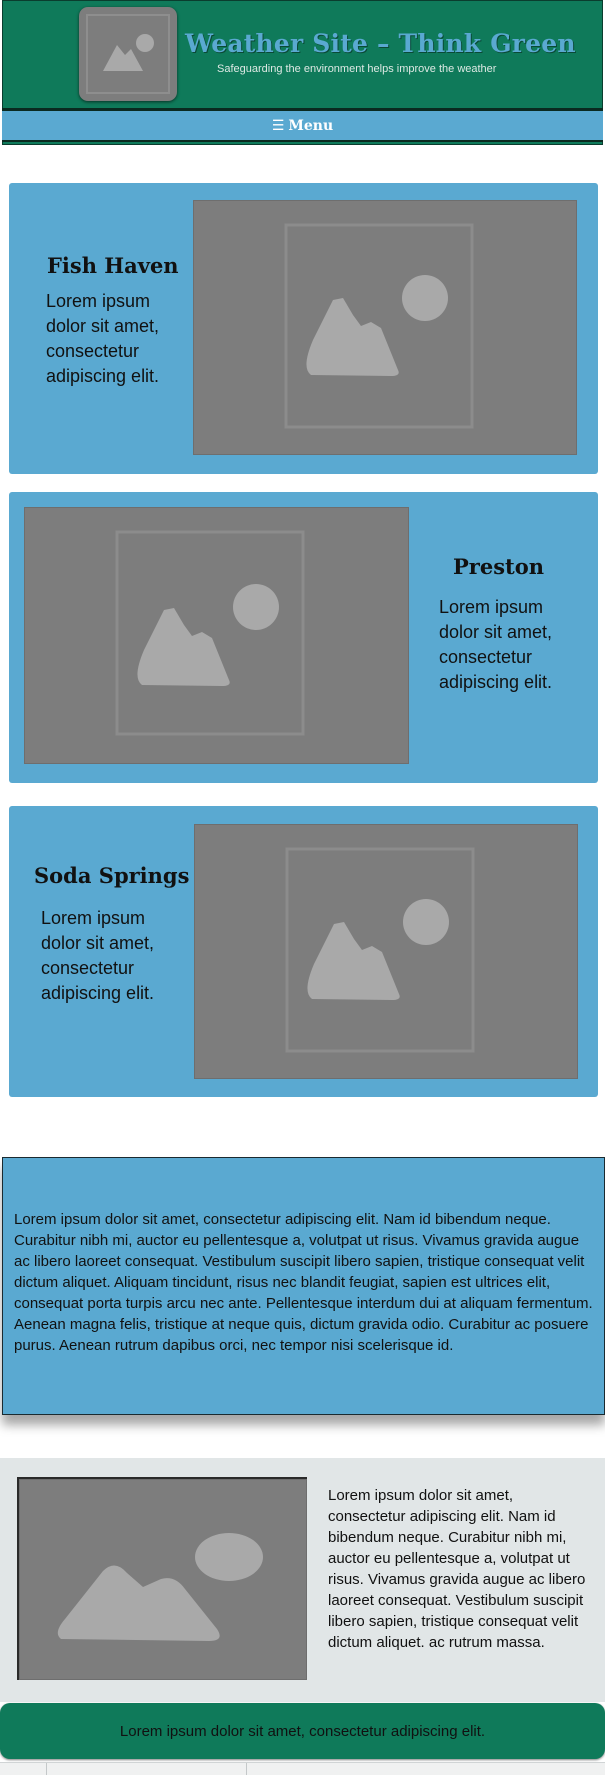  Describe the element at coordinates (311, 125) in the screenshot. I see `menu-label: Menu` at that location.